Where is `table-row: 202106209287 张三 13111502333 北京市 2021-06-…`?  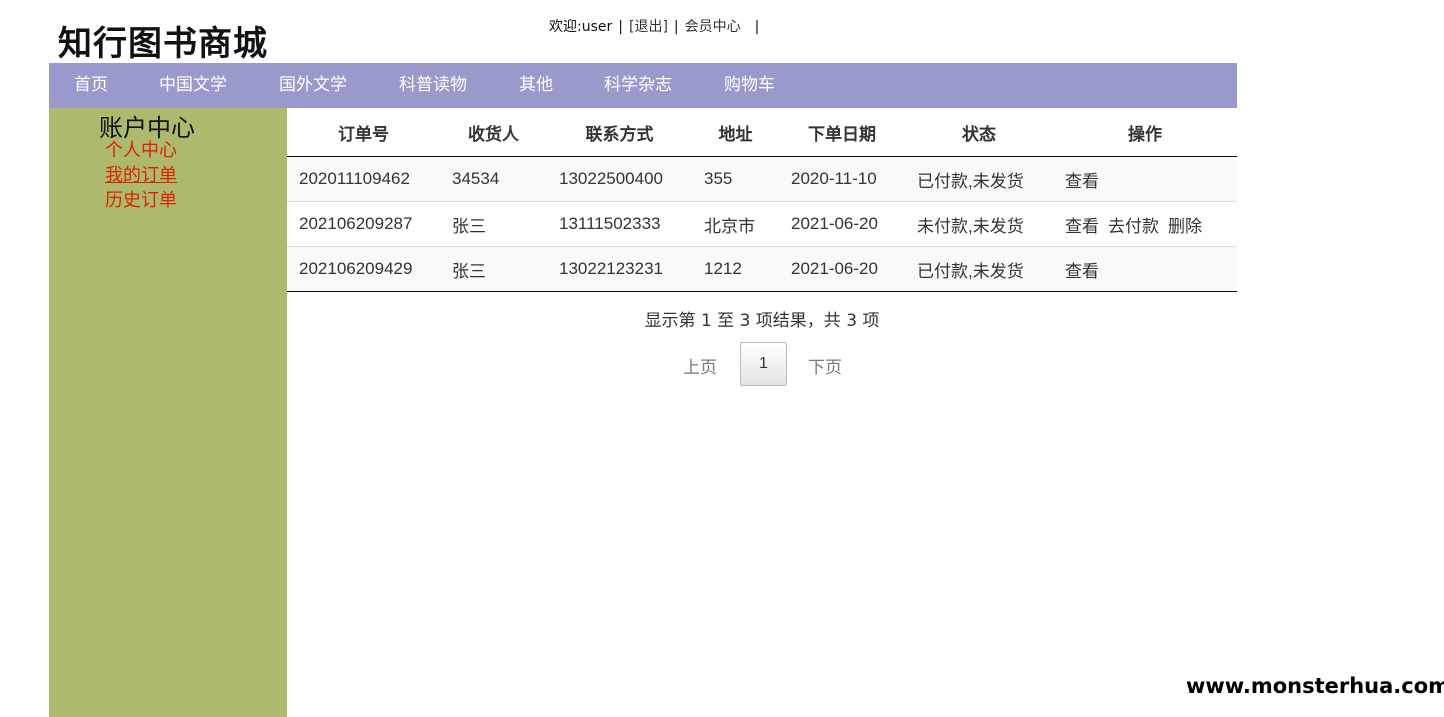
table-row: 202106209287 张三 13111502333 北京市 2021-06-… is located at coordinates (762, 224).